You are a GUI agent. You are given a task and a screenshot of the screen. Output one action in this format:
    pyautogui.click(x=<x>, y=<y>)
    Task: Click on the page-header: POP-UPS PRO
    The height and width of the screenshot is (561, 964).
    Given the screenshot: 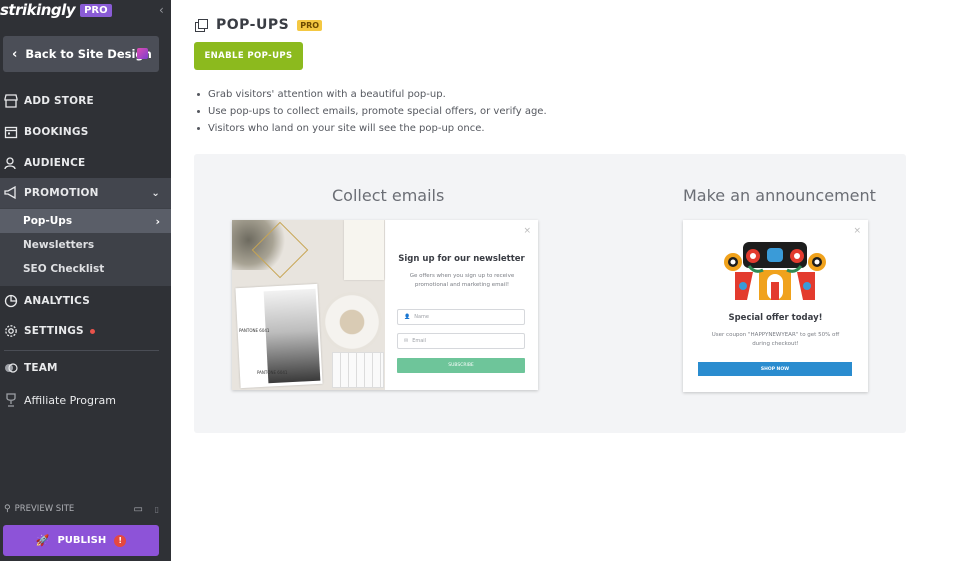 What is the action you would take?
    pyautogui.click(x=259, y=25)
    